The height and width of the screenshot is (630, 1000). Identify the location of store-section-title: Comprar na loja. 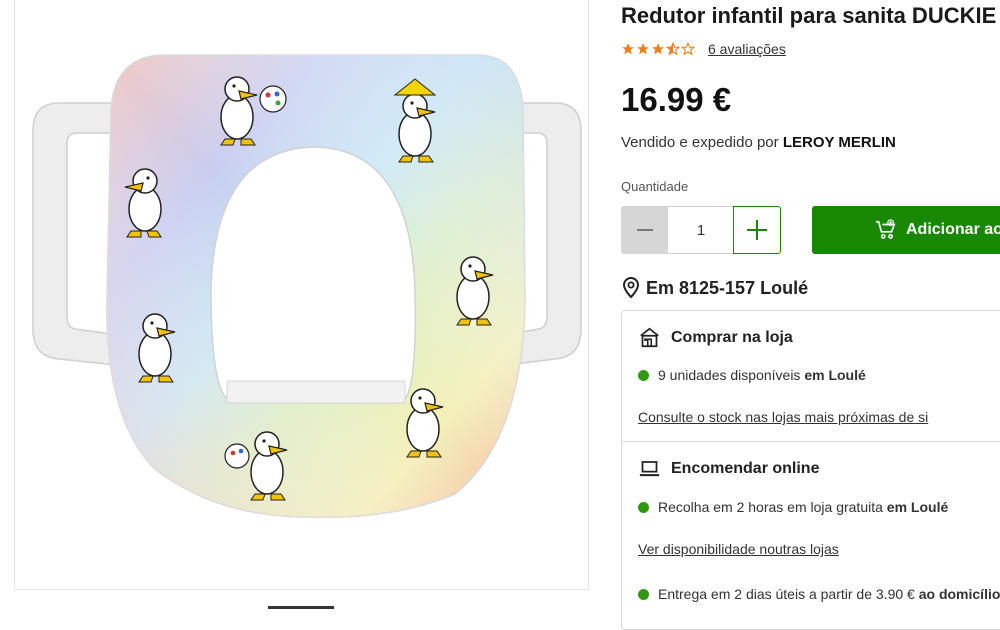
(732, 337).